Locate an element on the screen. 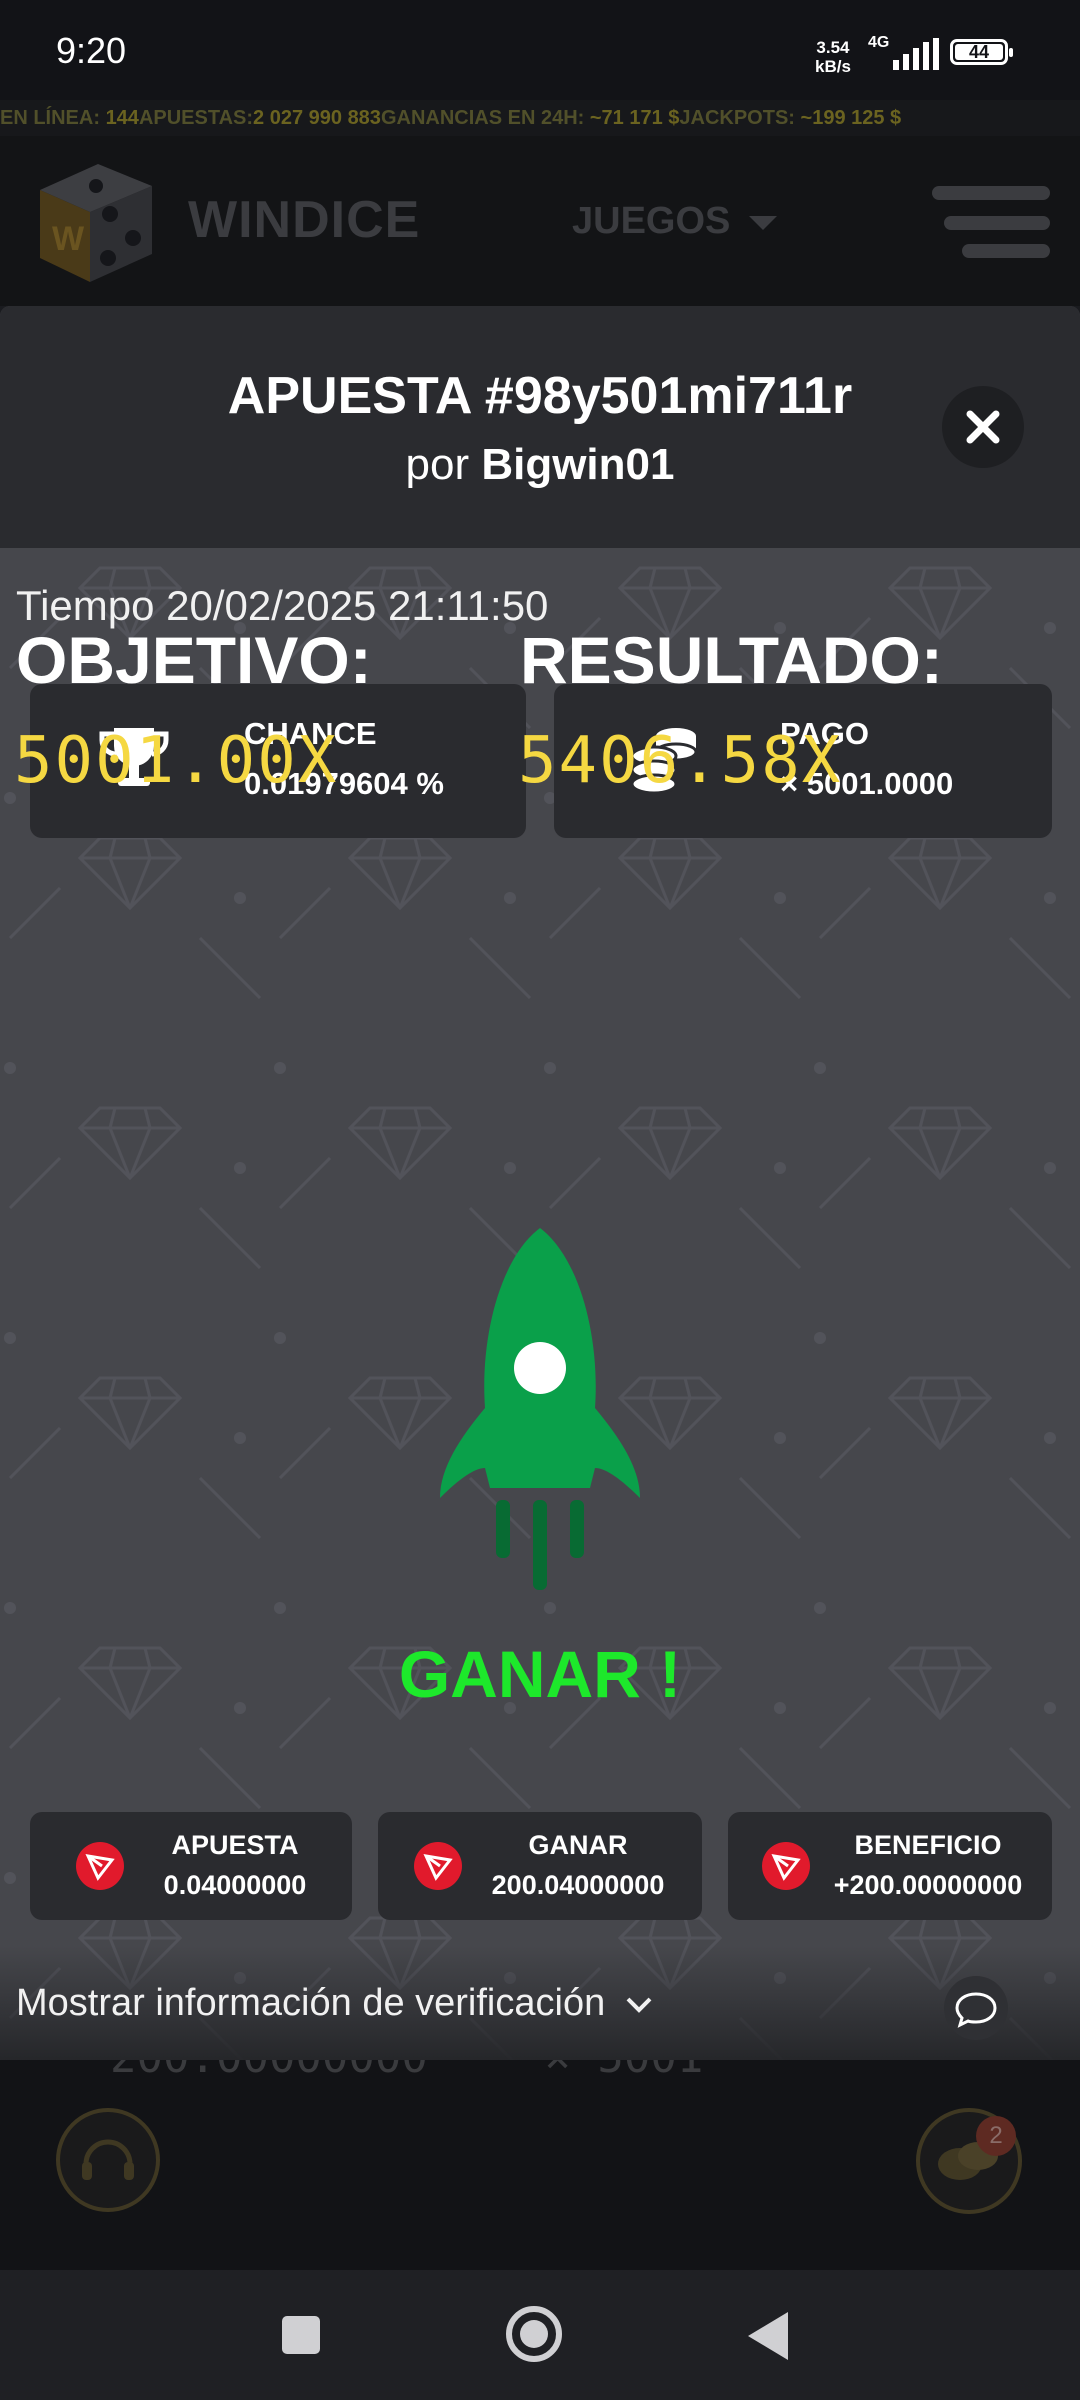  status-bar: 9:20 3.54 kB/s 4G 44 is located at coordinates (540, 50).